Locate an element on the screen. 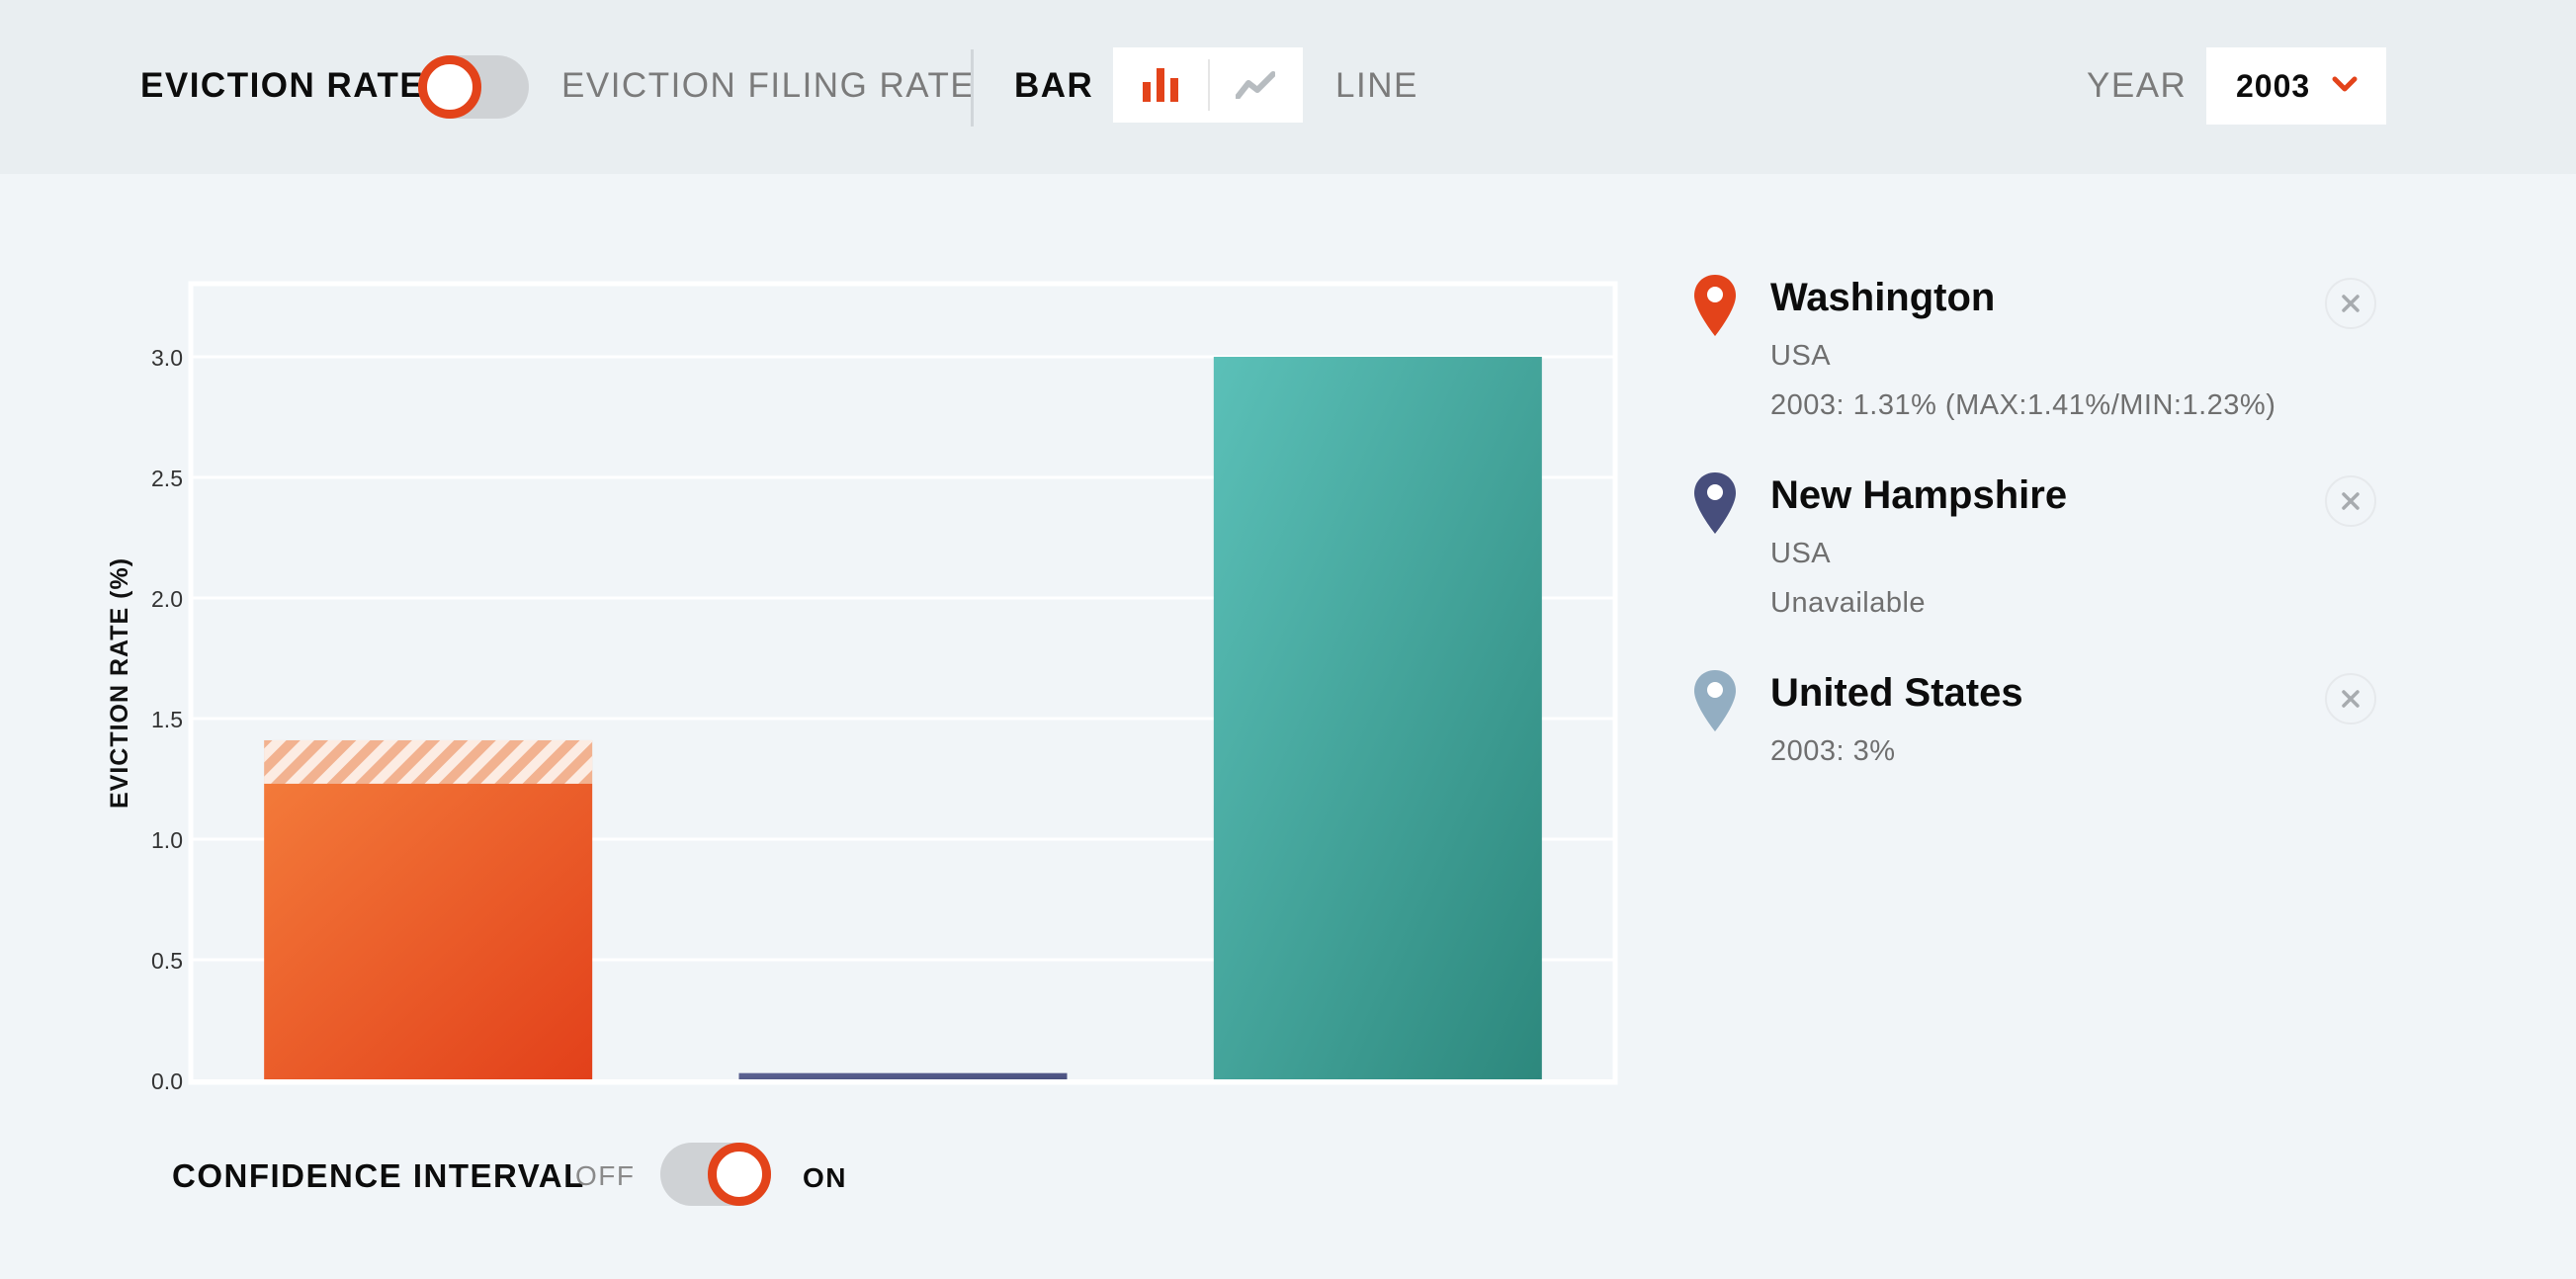 The height and width of the screenshot is (1279, 2576). legend-name: New Hampshire is located at coordinates (1919, 495).